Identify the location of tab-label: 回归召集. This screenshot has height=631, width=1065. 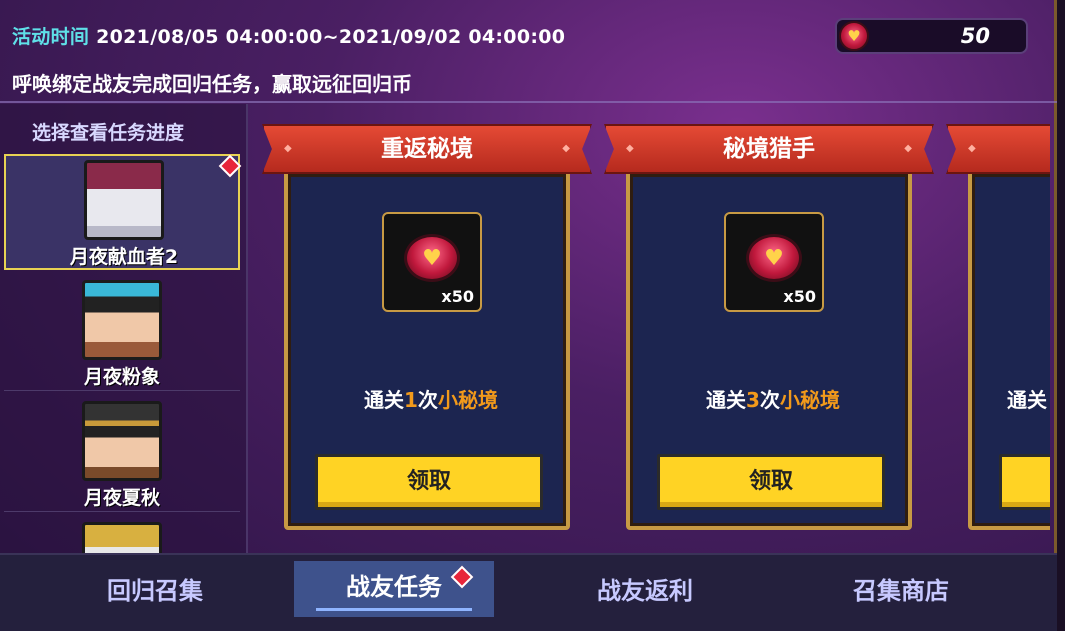
(155, 591).